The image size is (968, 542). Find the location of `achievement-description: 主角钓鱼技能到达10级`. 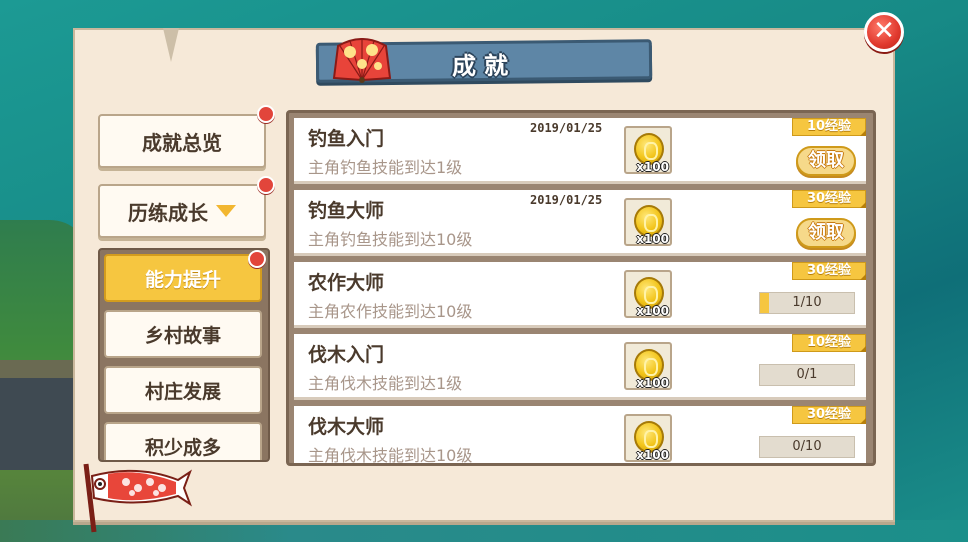

achievement-description: 主角钓鱼技能到达10级 is located at coordinates (390, 239).